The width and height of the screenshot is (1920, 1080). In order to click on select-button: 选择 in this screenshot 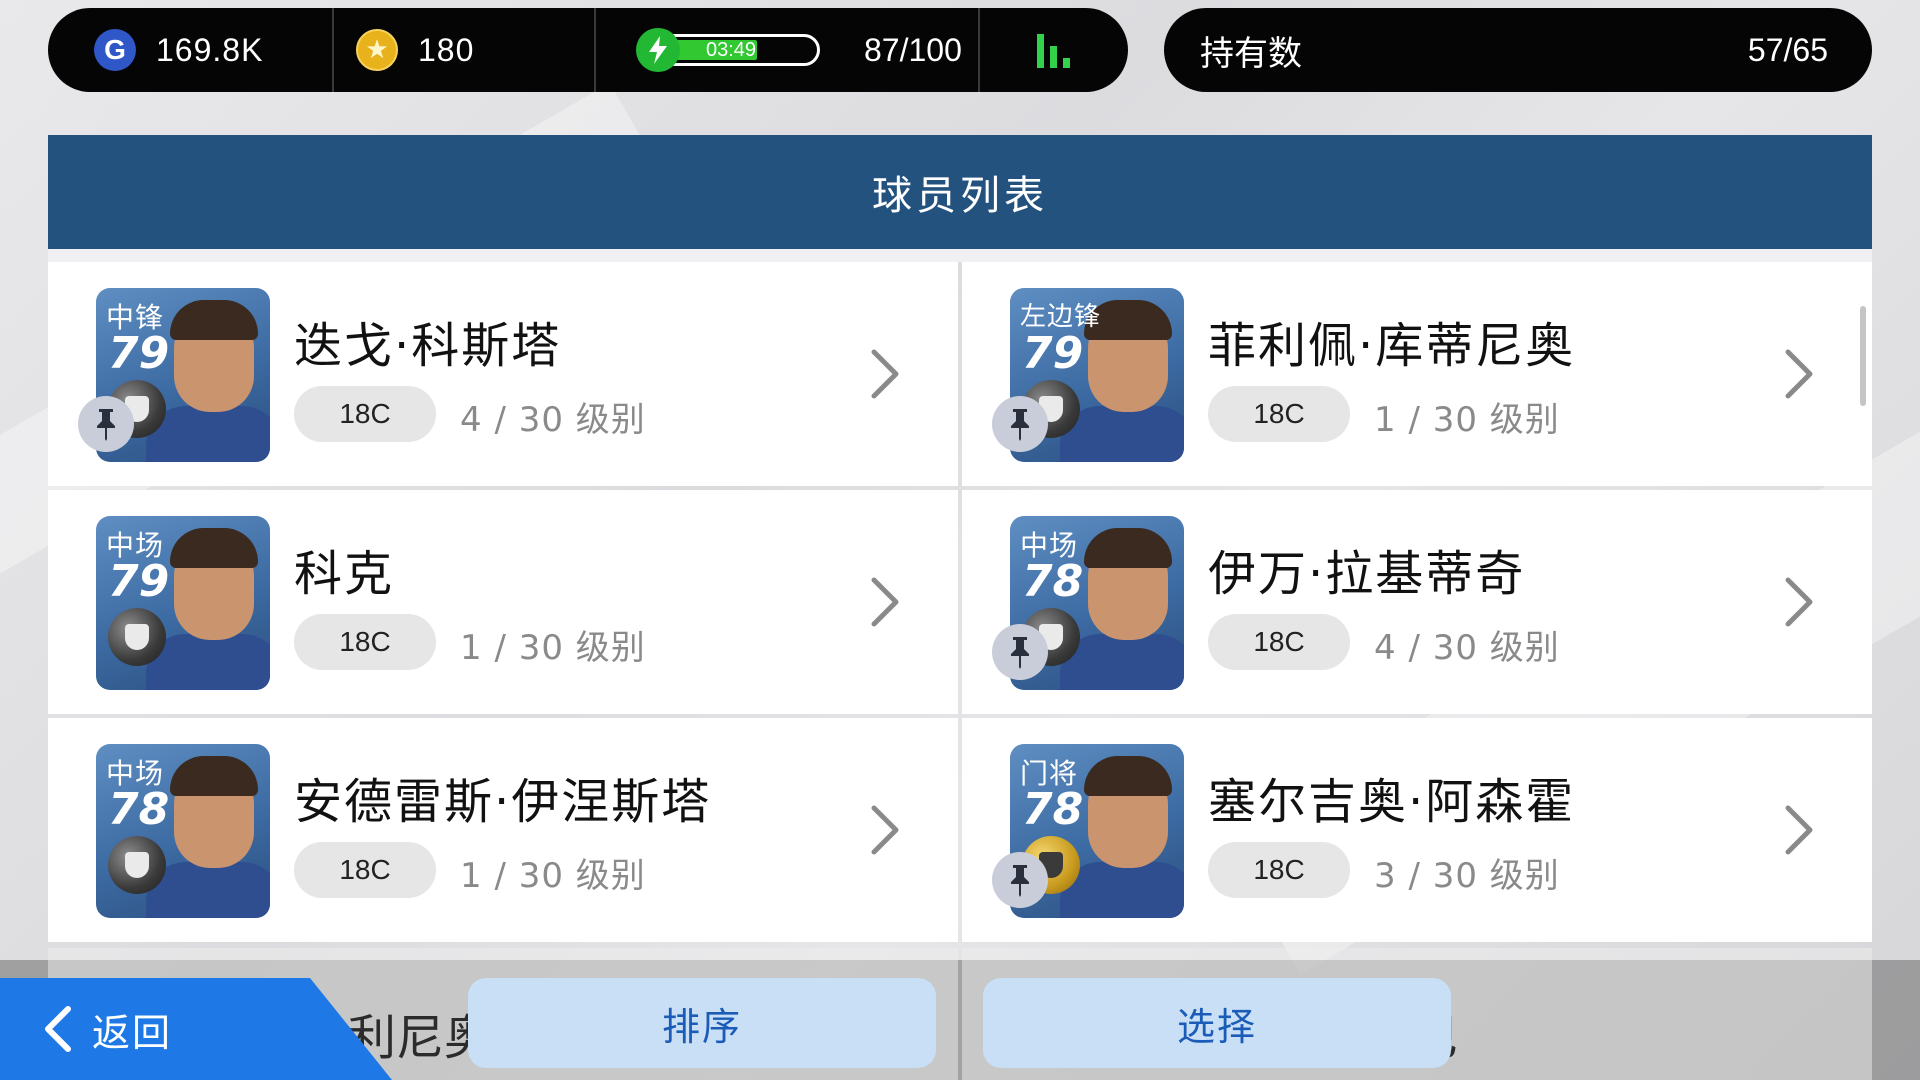, I will do `click(1217, 1023)`.